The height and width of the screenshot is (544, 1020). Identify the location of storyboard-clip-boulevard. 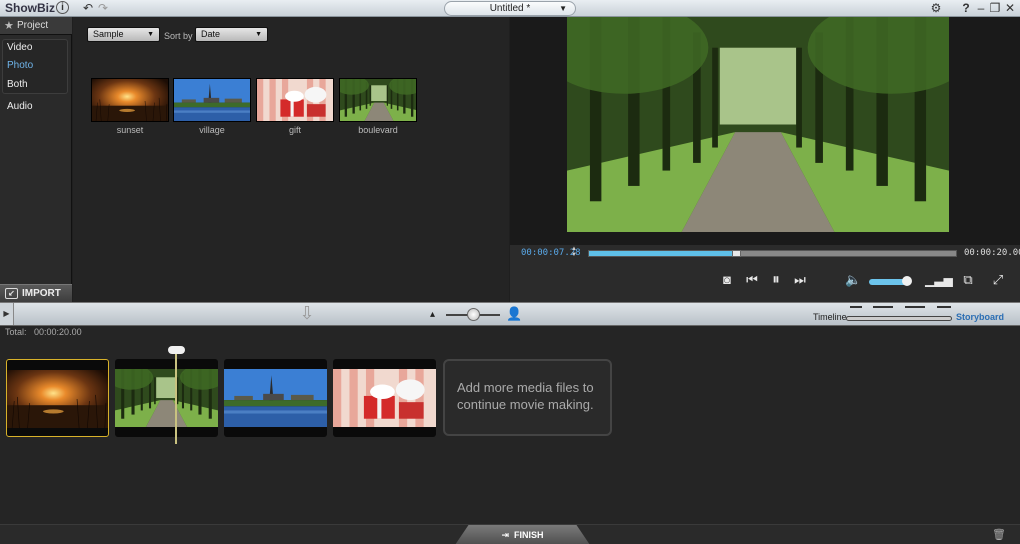
(166, 398).